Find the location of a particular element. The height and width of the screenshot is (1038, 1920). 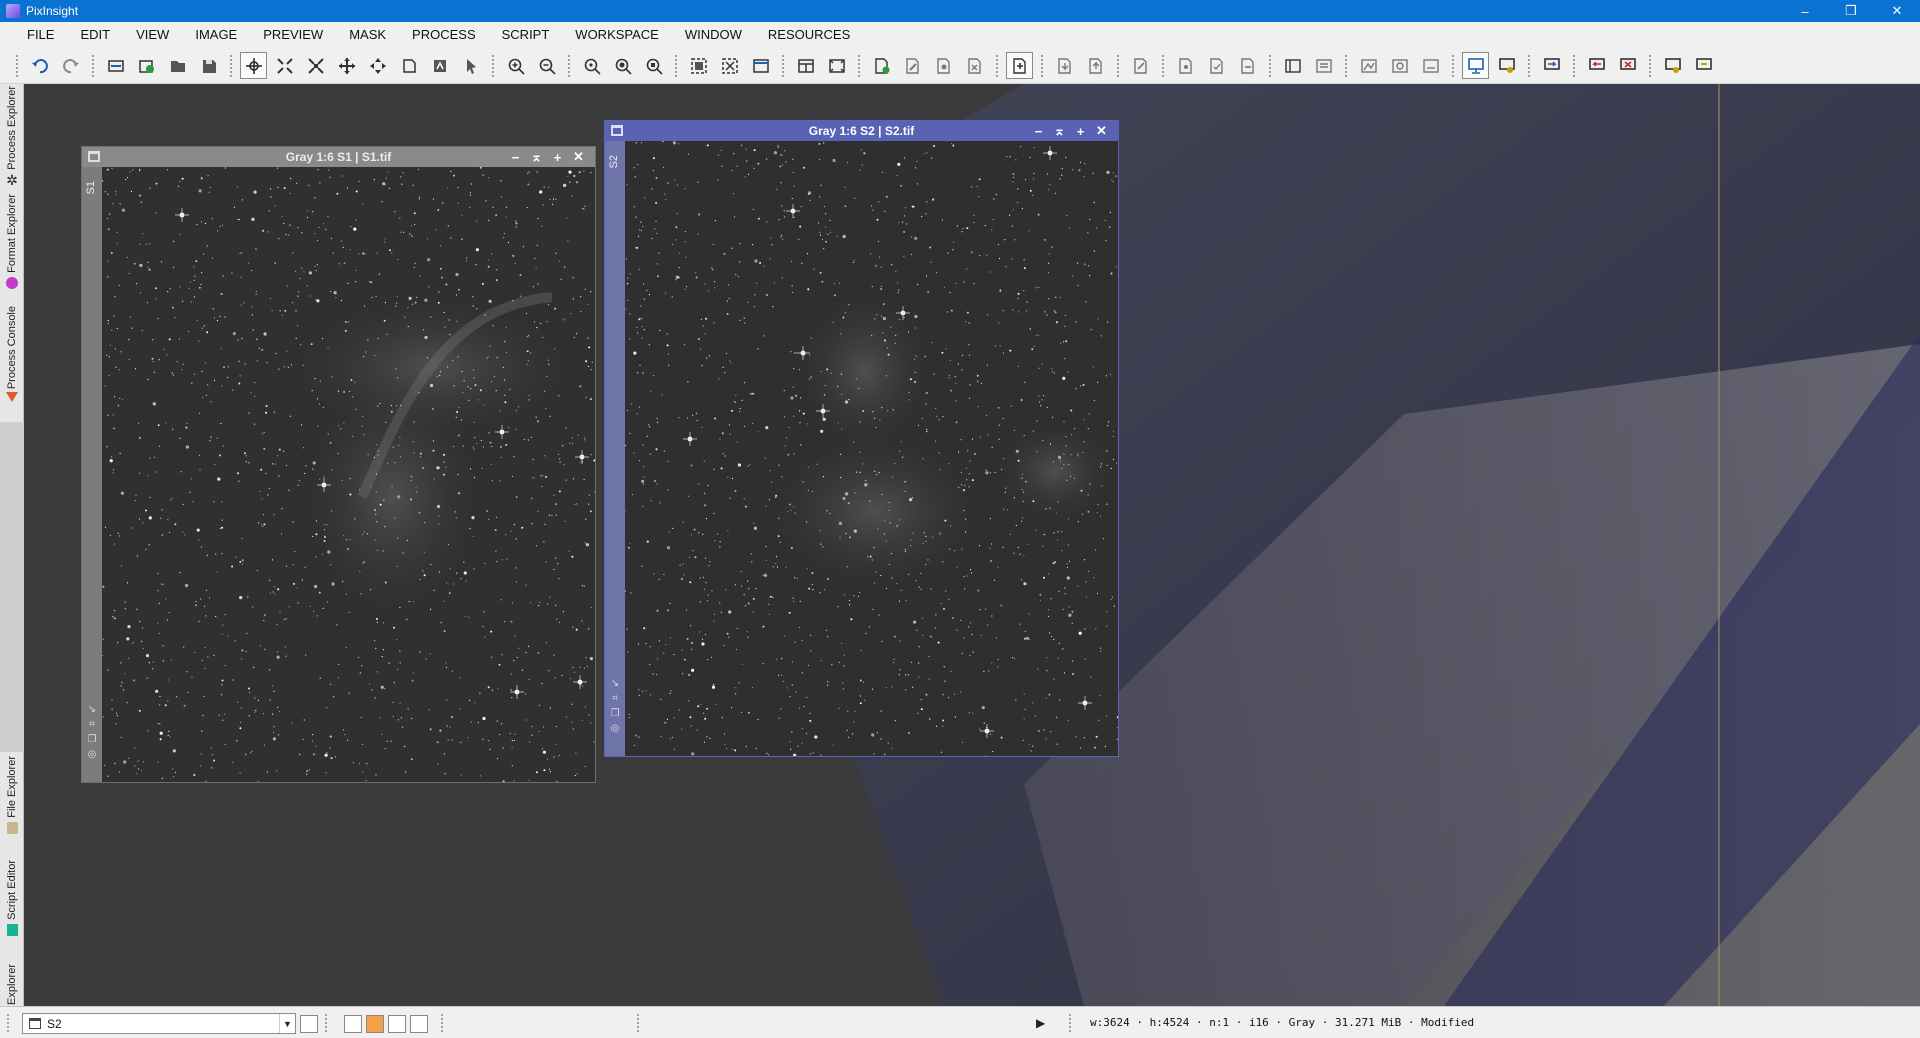

tab-format-explorer: Format Explorer is located at coordinates (12, 249).